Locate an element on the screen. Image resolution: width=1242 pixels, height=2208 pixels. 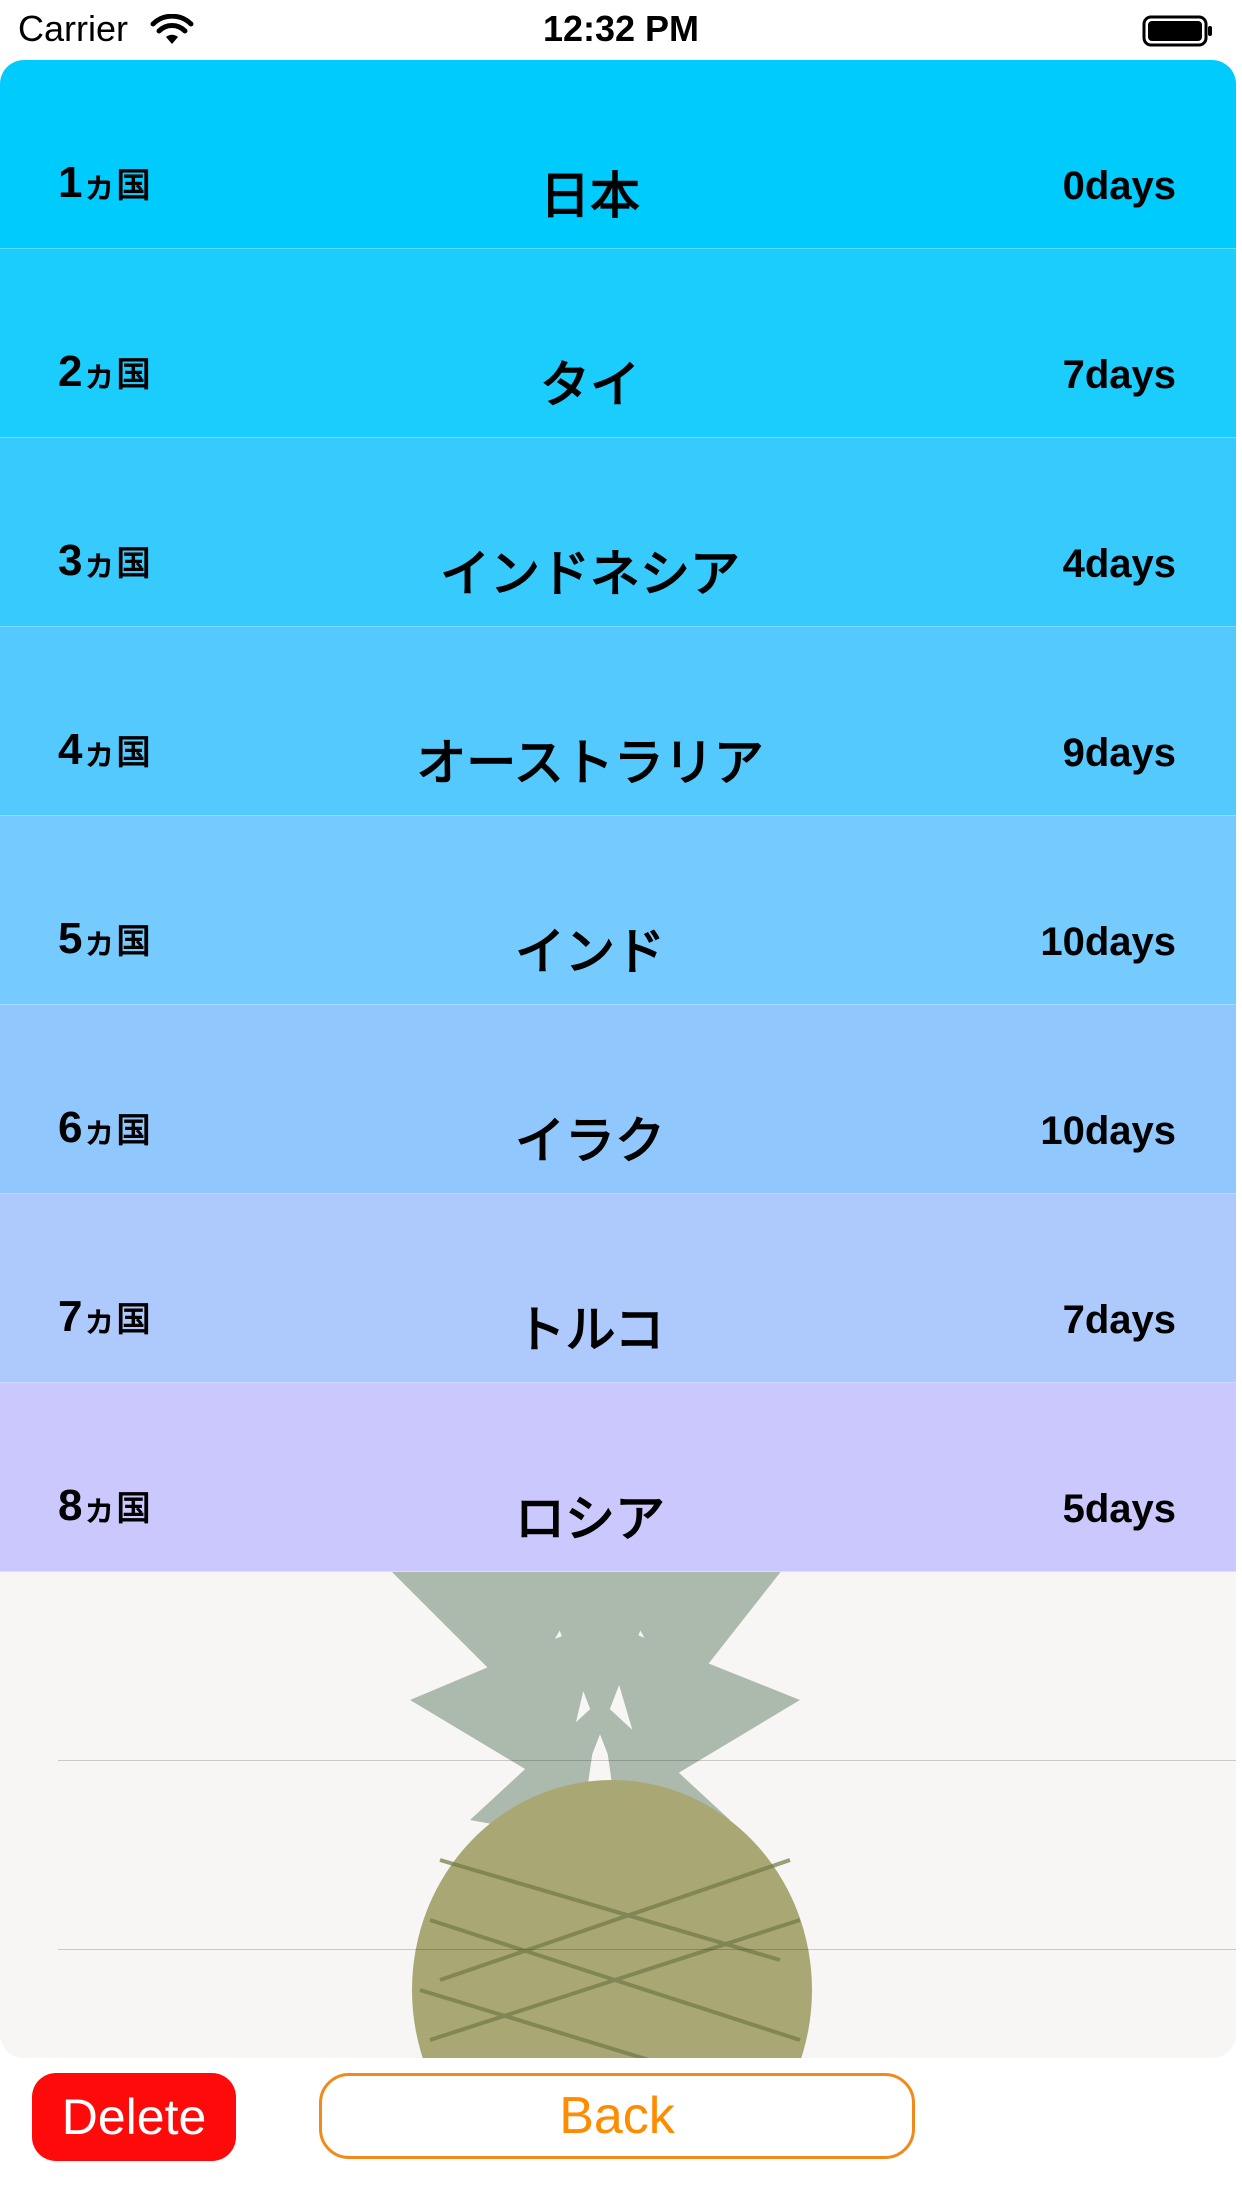
delete-button: Delete is located at coordinates (134, 2117).